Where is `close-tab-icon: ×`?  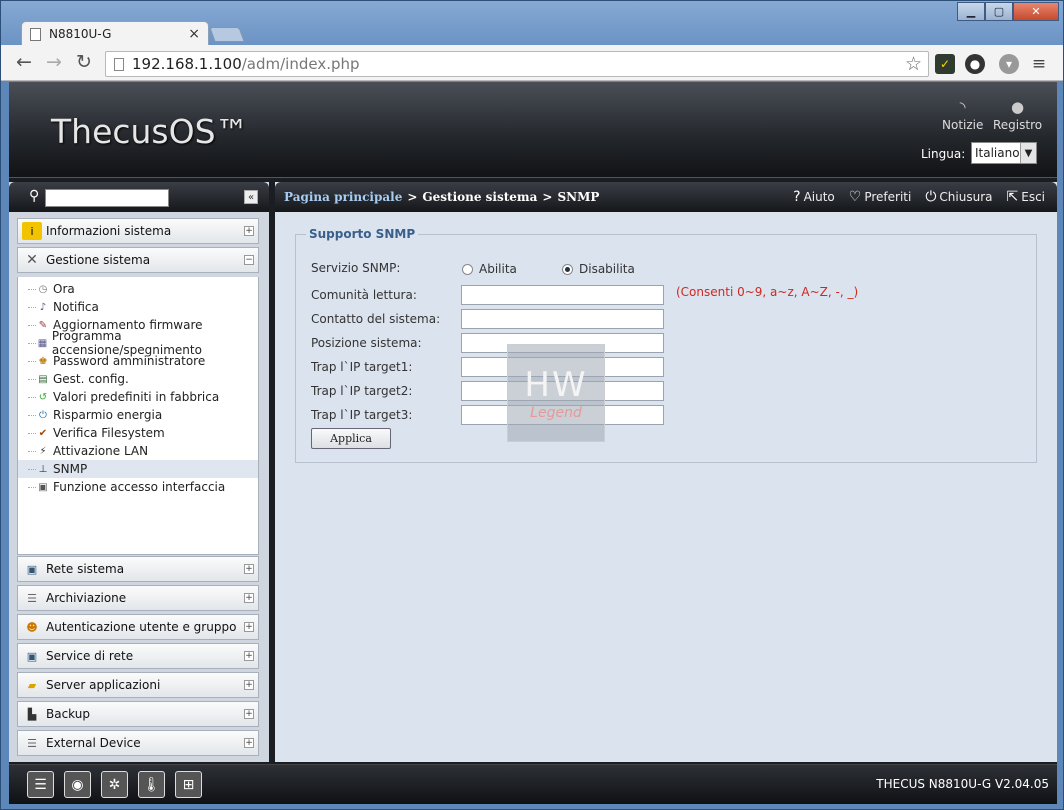
close-tab-icon: × is located at coordinates (194, 34).